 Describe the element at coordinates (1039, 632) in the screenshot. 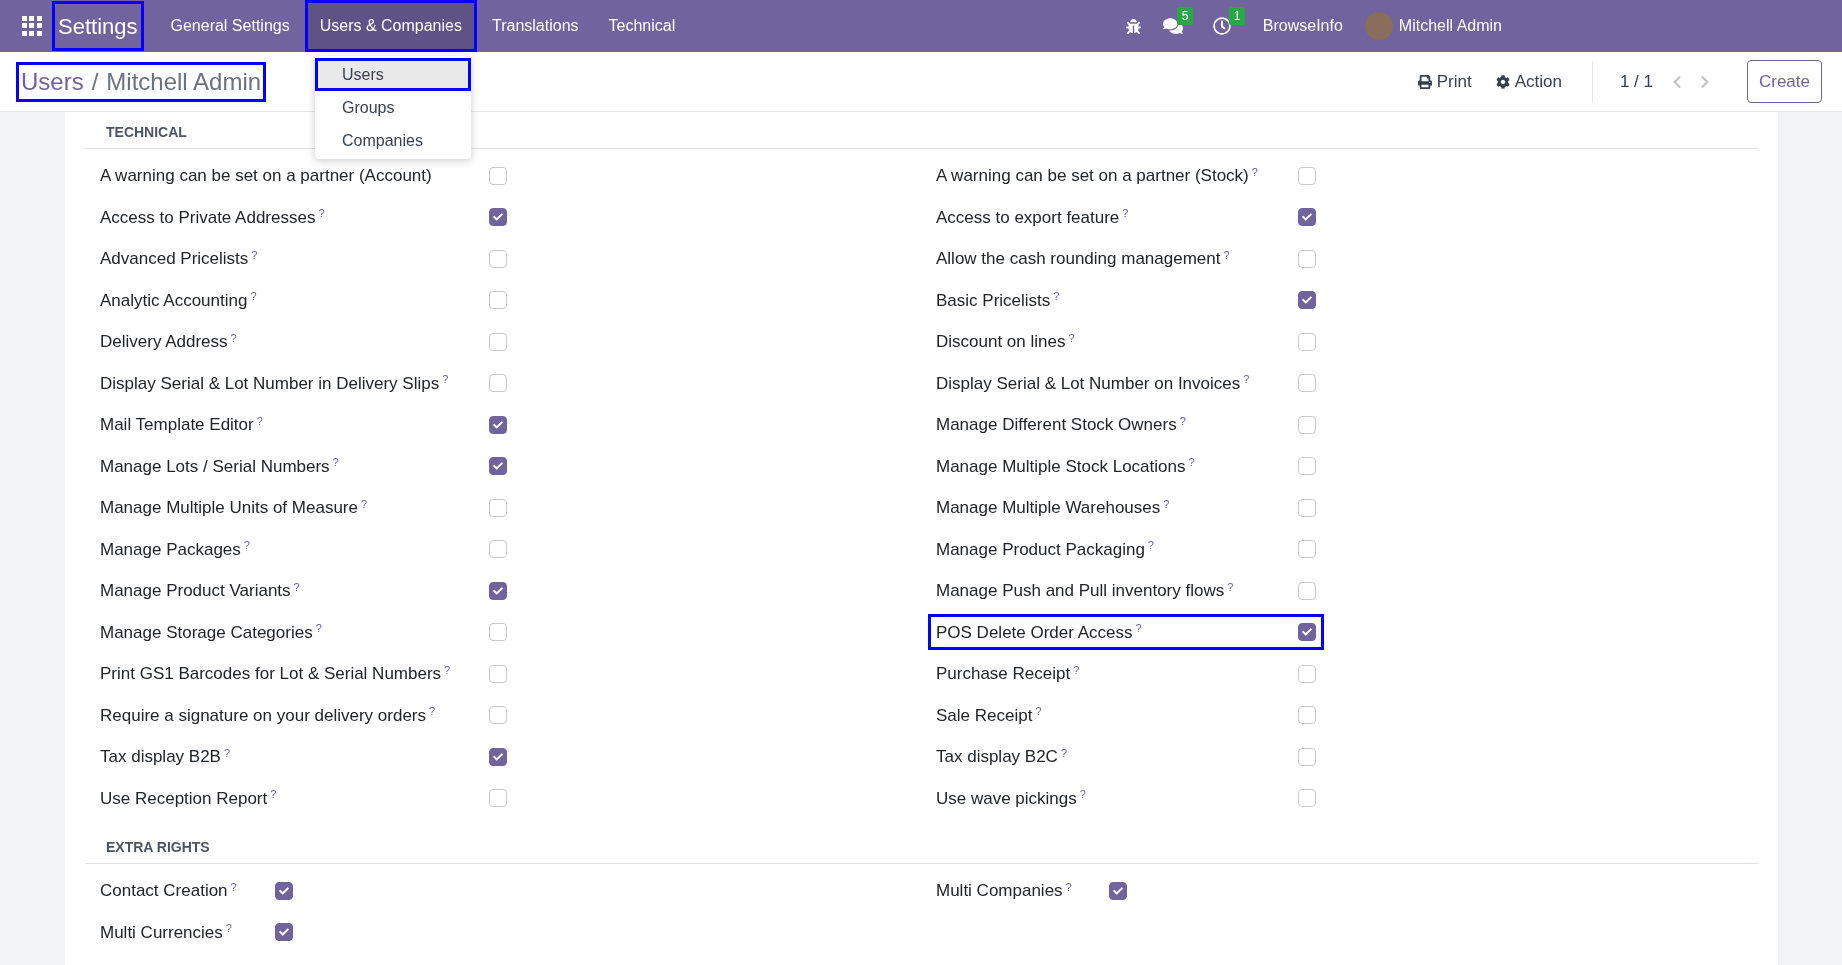

I see `setting-label: POS Delete Order Access $^{?}$` at that location.